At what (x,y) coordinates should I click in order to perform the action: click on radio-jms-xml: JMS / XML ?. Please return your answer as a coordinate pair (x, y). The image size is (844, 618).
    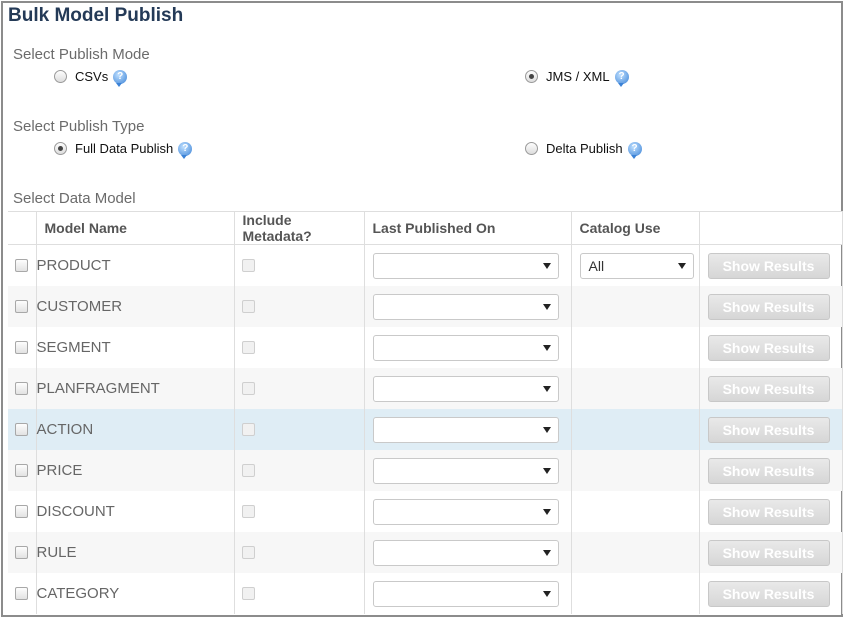
    Looking at the image, I should click on (577, 78).